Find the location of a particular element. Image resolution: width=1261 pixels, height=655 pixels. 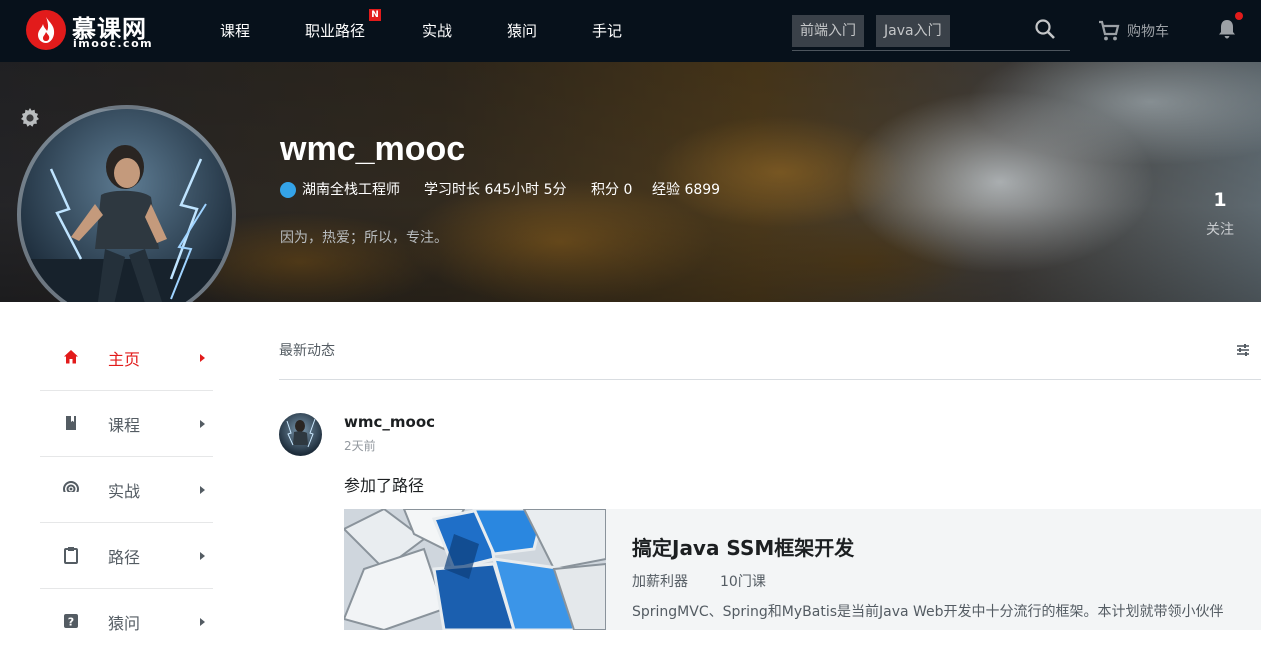

sidebar-item-label: 路径 is located at coordinates (124, 557).